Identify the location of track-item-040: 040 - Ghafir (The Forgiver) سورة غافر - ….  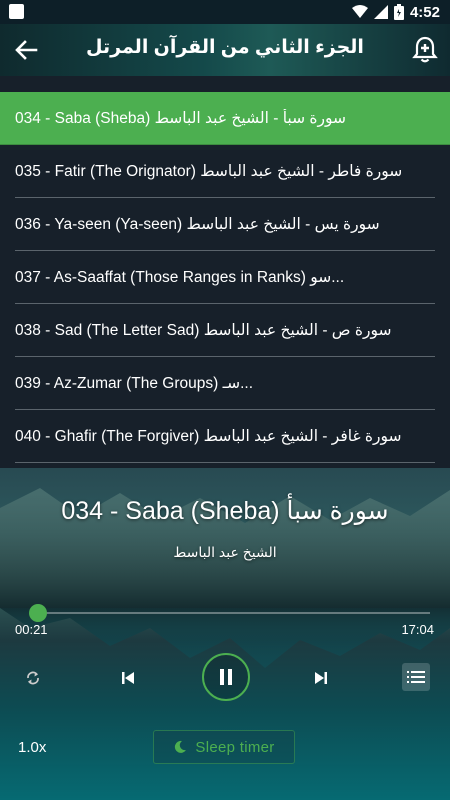
(225, 436).